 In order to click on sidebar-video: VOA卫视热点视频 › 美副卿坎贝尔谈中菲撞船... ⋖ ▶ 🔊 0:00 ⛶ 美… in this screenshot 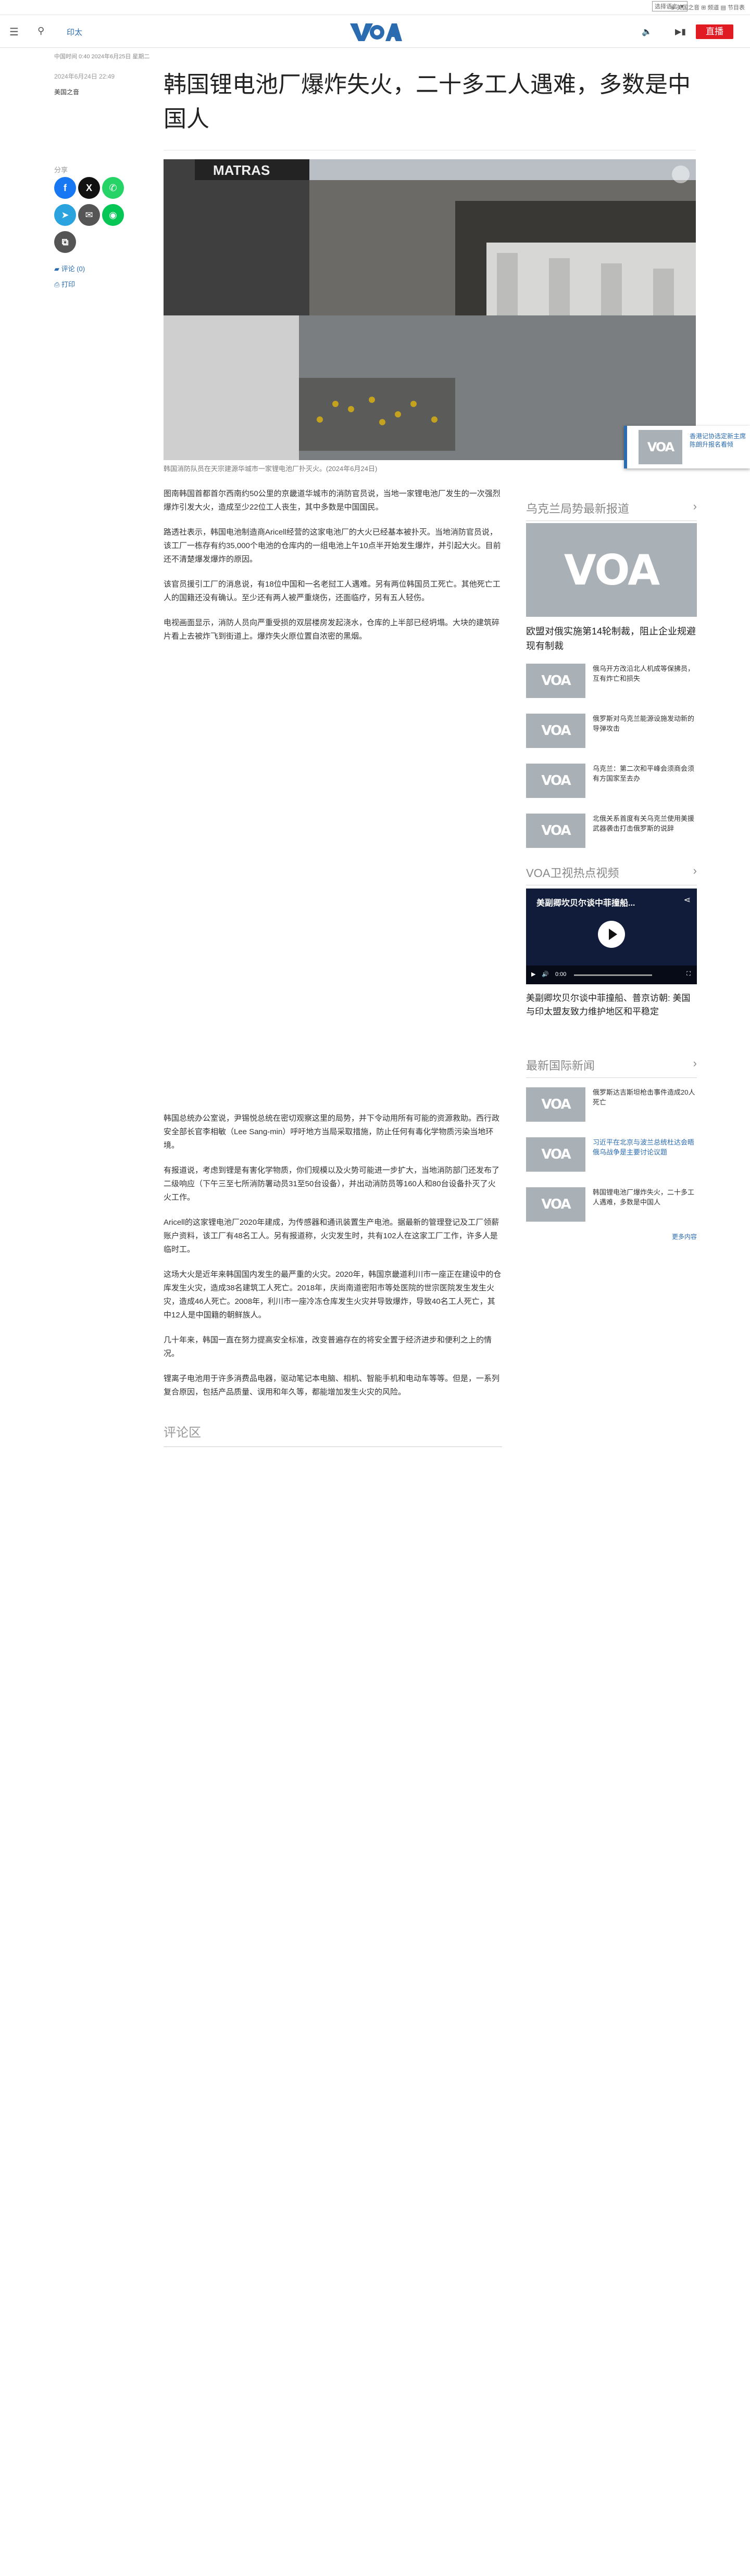, I will do `click(611, 946)`.